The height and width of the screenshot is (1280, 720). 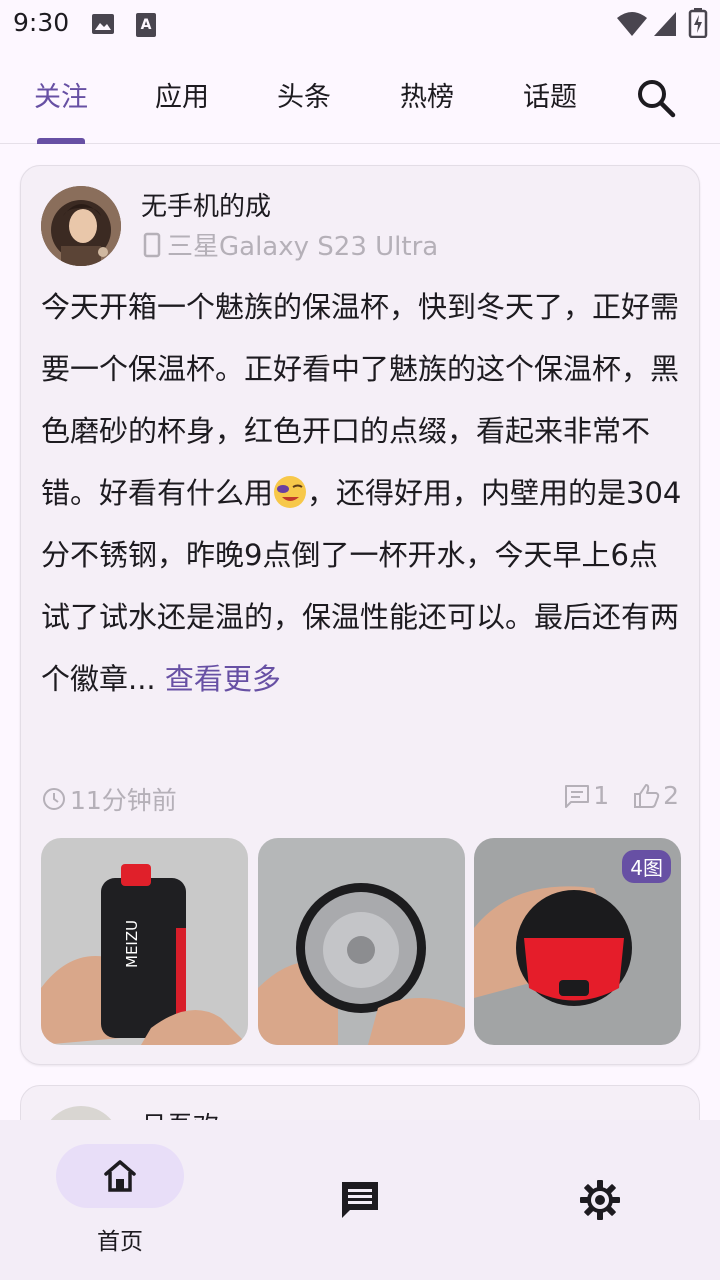 I want to click on status-time: 9:30, so click(x=41, y=22).